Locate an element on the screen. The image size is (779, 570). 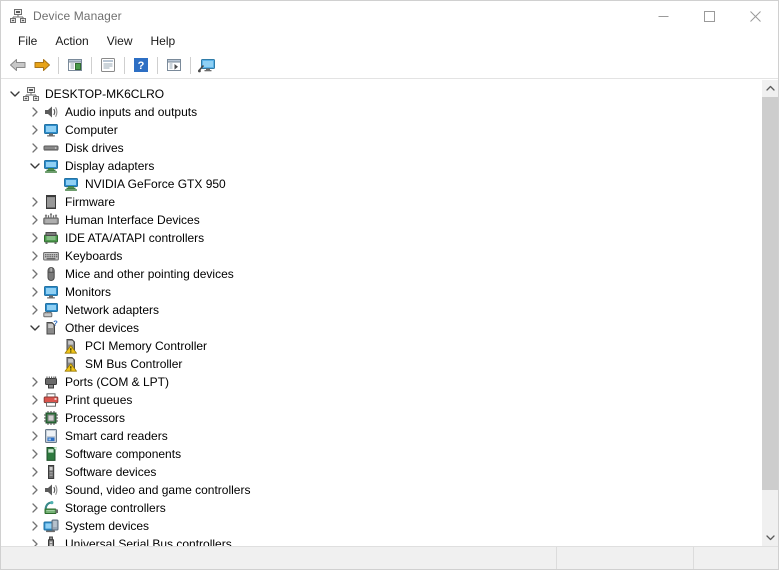
tree-item-label: Other devices is located at coordinates (102, 328).